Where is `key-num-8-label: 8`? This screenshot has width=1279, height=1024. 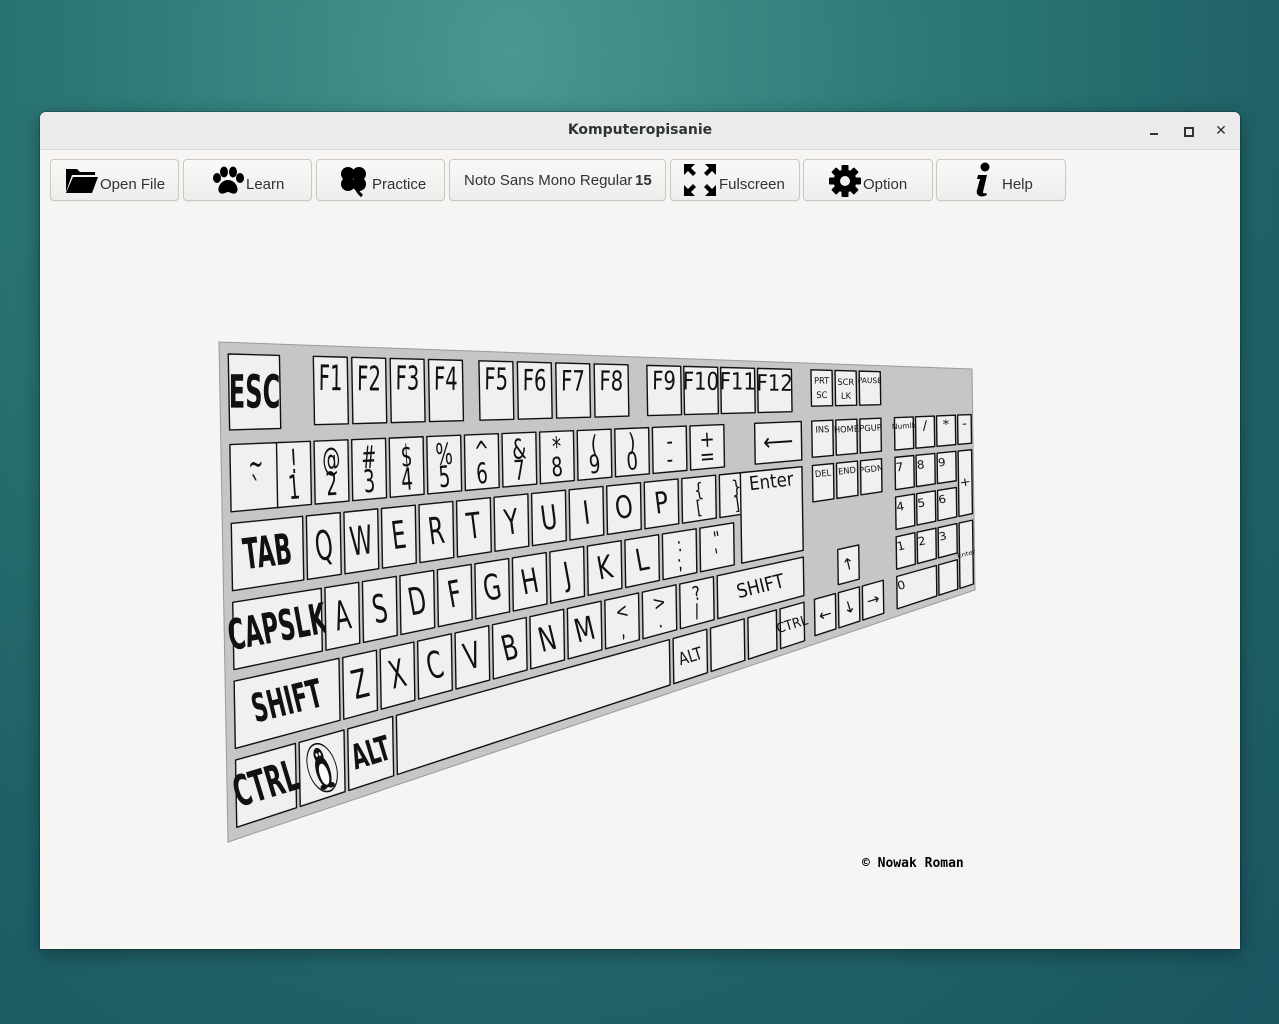 key-num-8-label: 8 is located at coordinates (920, 465).